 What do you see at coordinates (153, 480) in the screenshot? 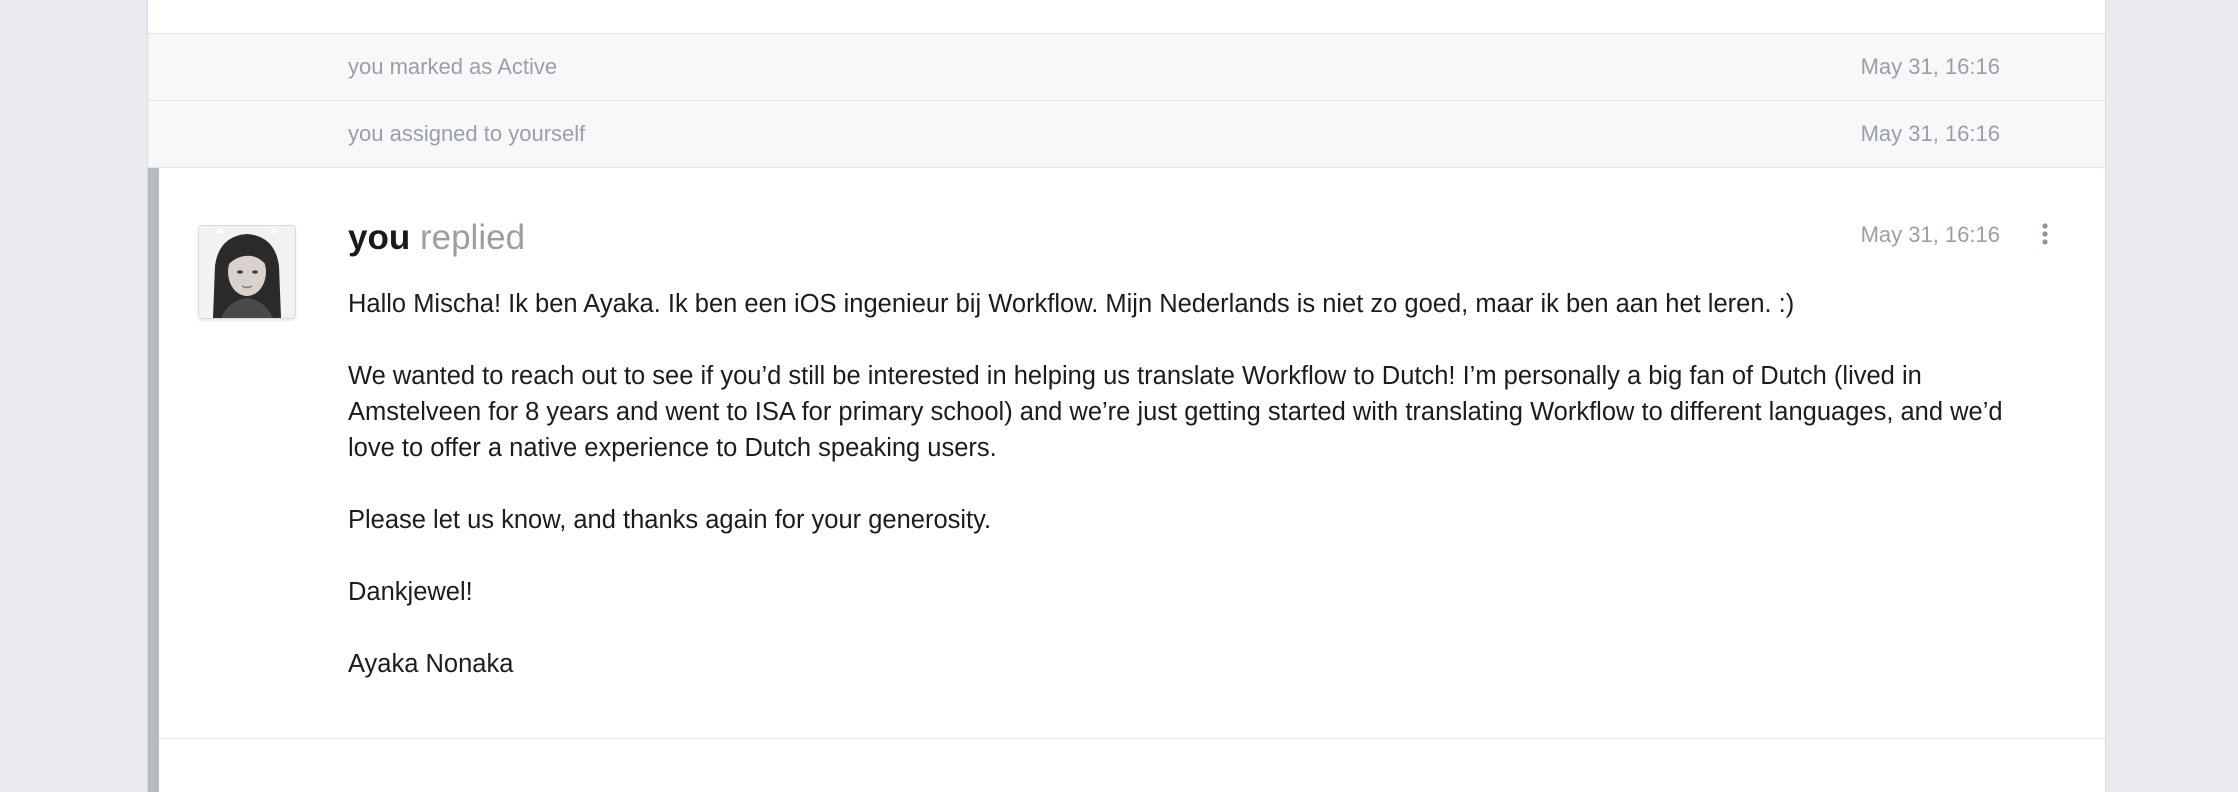
I see `message-accent-bar` at bounding box center [153, 480].